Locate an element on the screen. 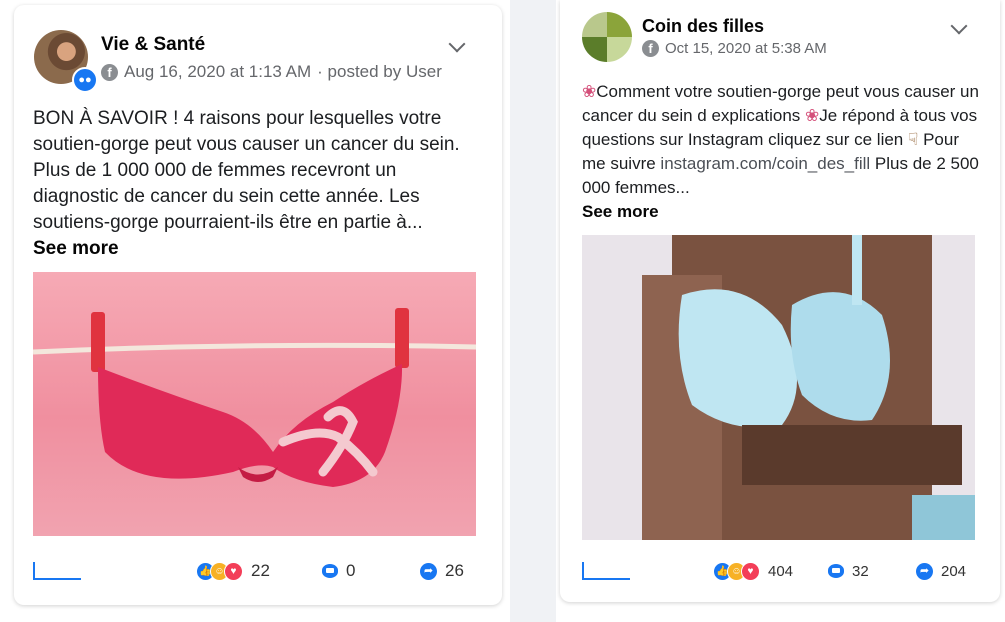  shares-stat: ➦ 26 is located at coordinates (442, 571).